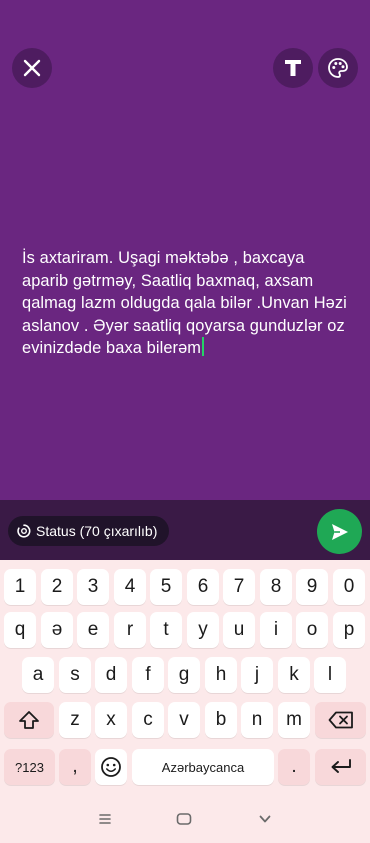 This screenshot has height=843, width=370. I want to click on symbols-key: ?123, so click(29, 767).